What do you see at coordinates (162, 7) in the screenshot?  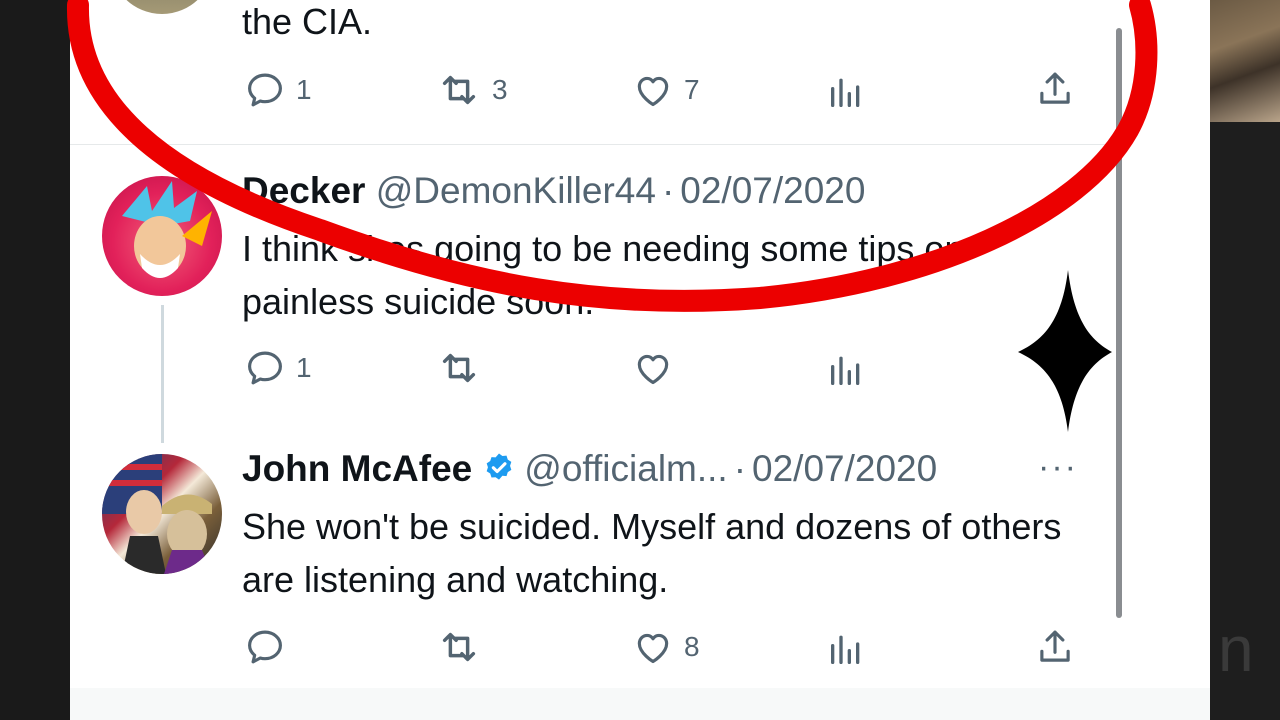 I see `avatar-top-tweet` at bounding box center [162, 7].